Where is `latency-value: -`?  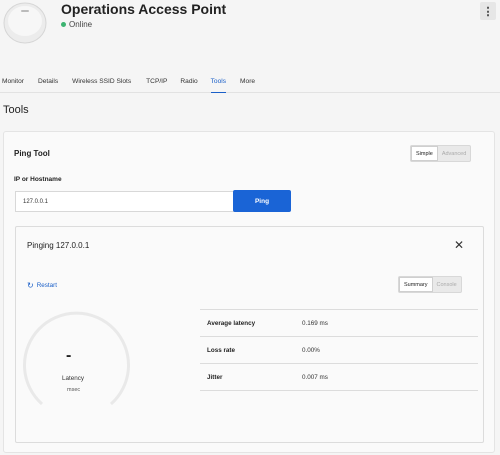
latency-value: - is located at coordinates (69, 355).